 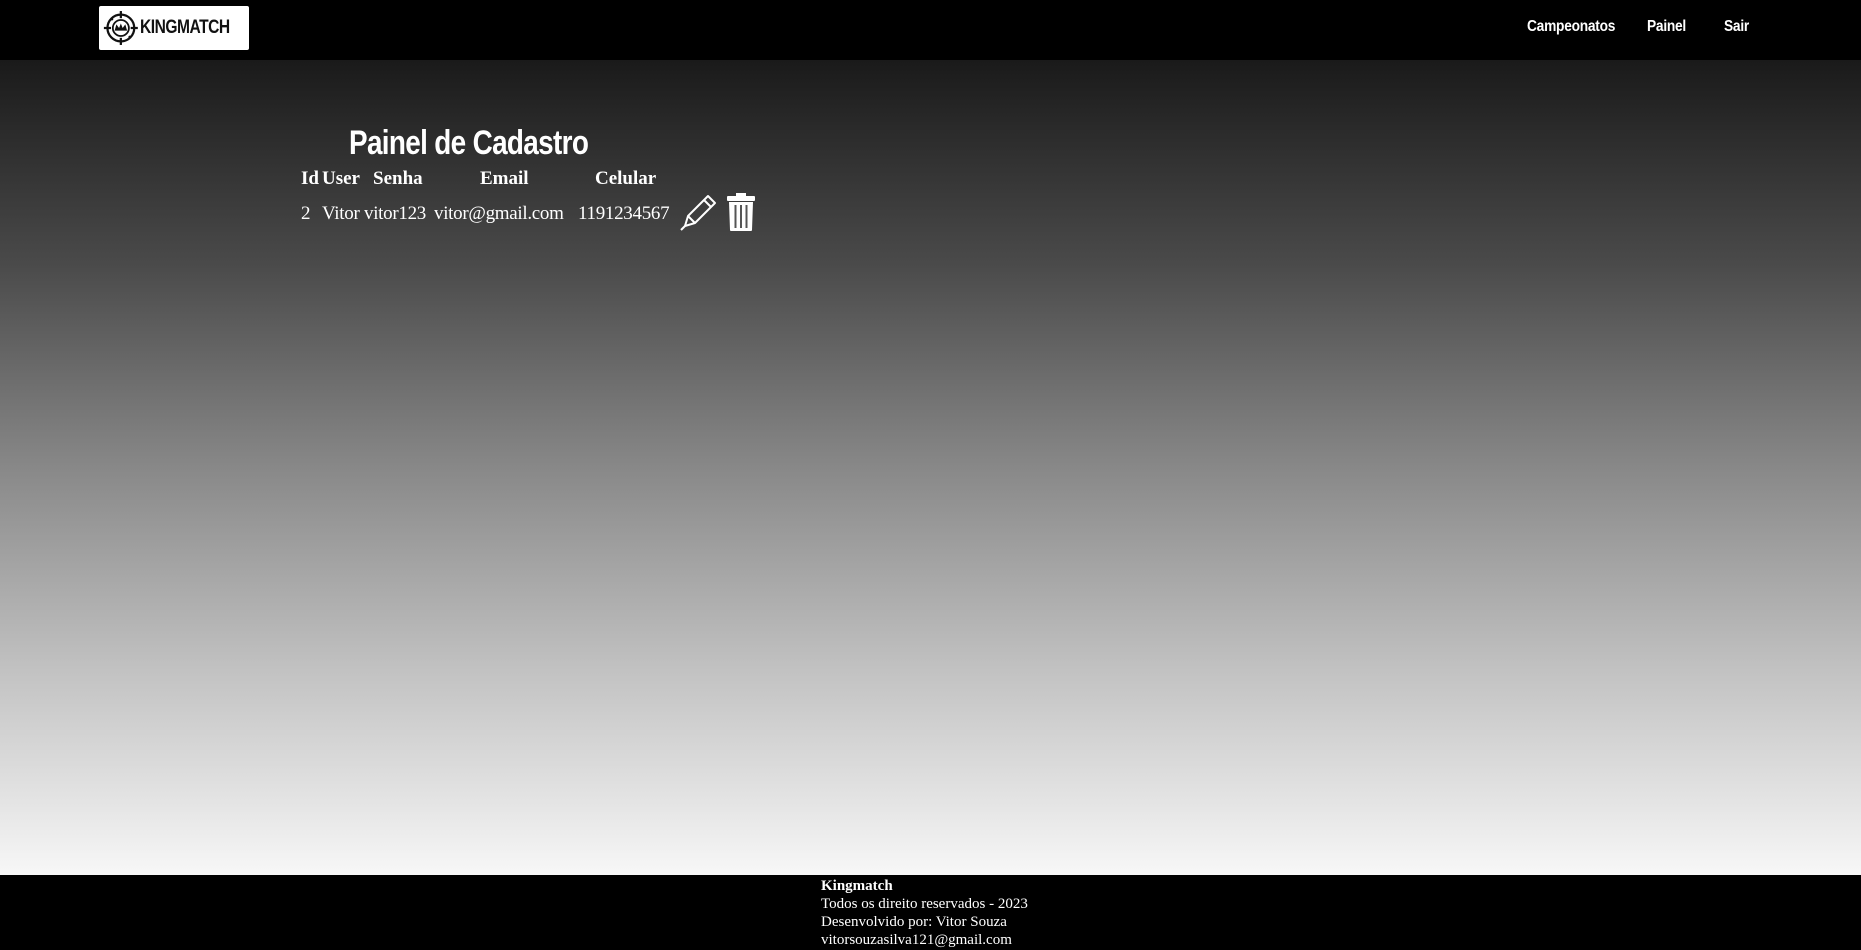 What do you see at coordinates (499, 213) in the screenshot?
I see `cell-email: vitor@gmail.com` at bounding box center [499, 213].